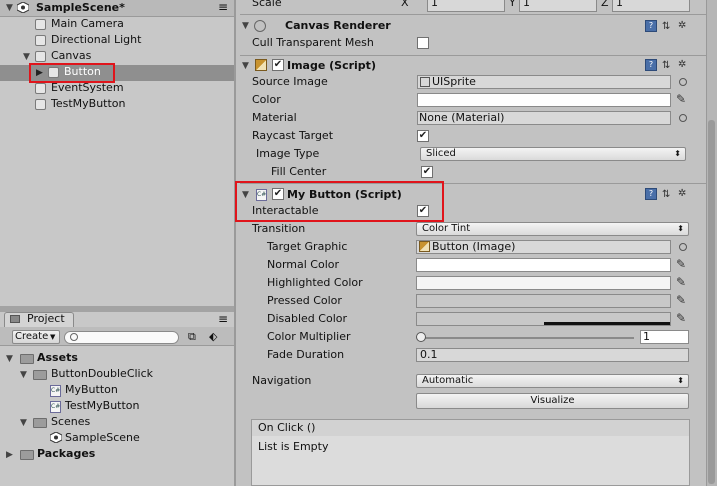 This screenshot has width=717, height=486. I want to click on color-label: Color, so click(266, 99).